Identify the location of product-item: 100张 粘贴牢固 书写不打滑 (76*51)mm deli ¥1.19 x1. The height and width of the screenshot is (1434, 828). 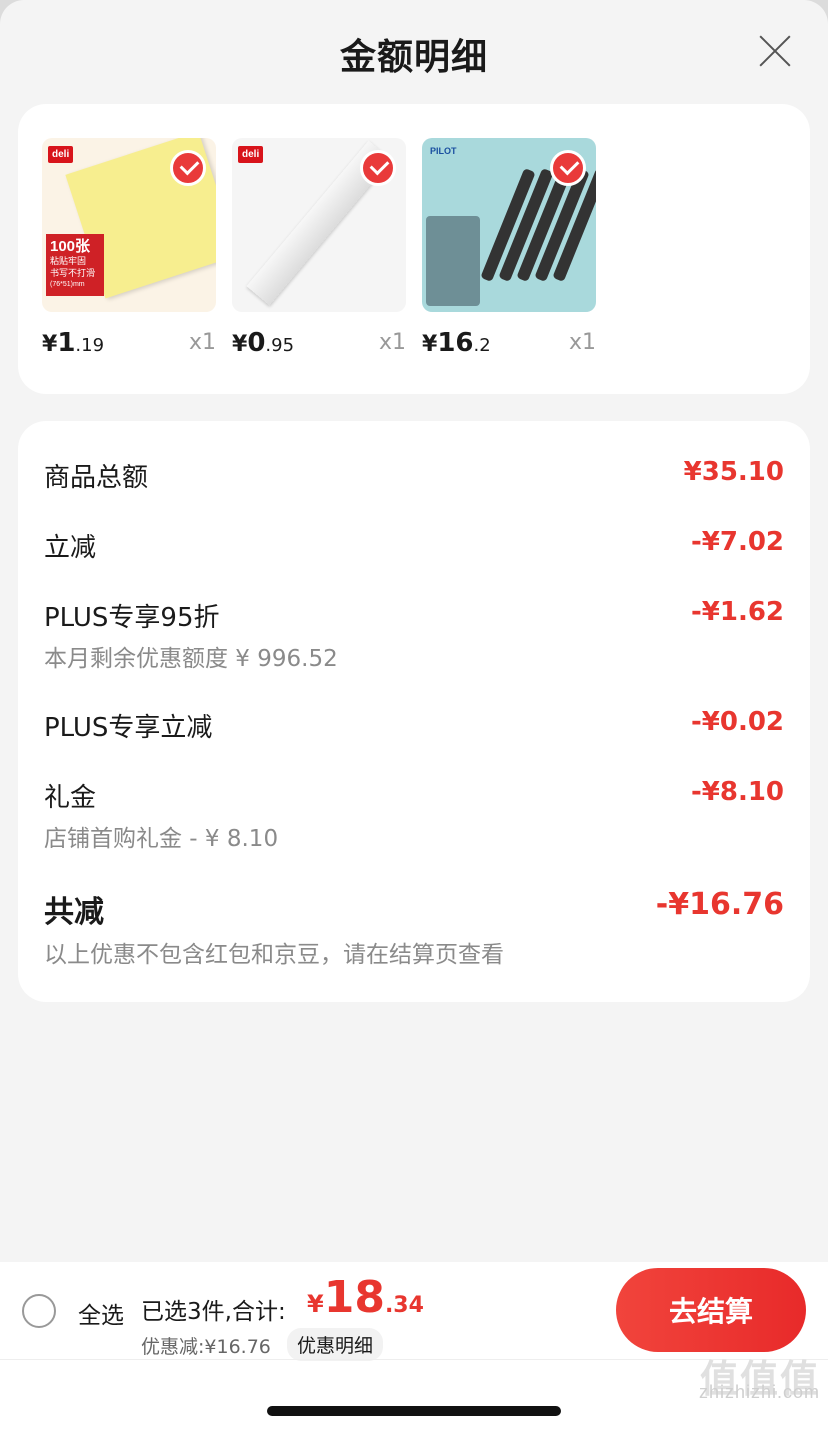
(129, 253).